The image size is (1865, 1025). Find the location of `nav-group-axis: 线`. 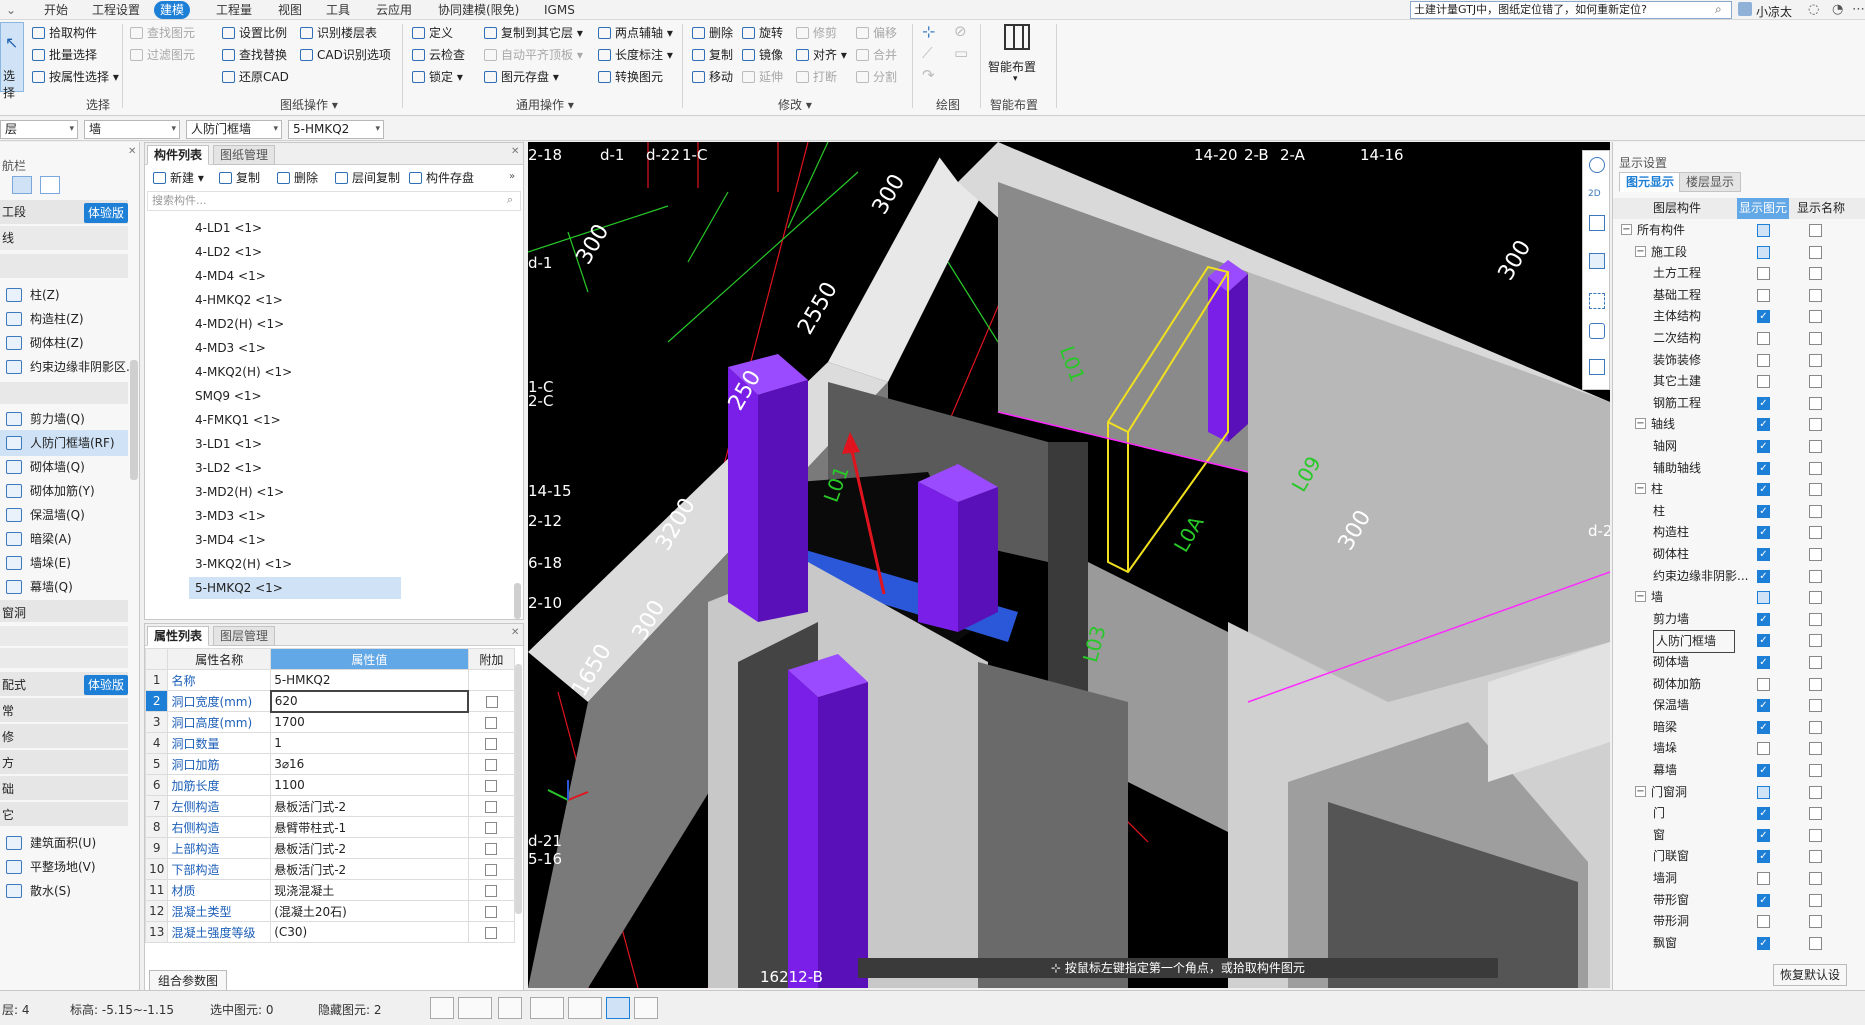

nav-group-axis: 线 is located at coordinates (64, 238).